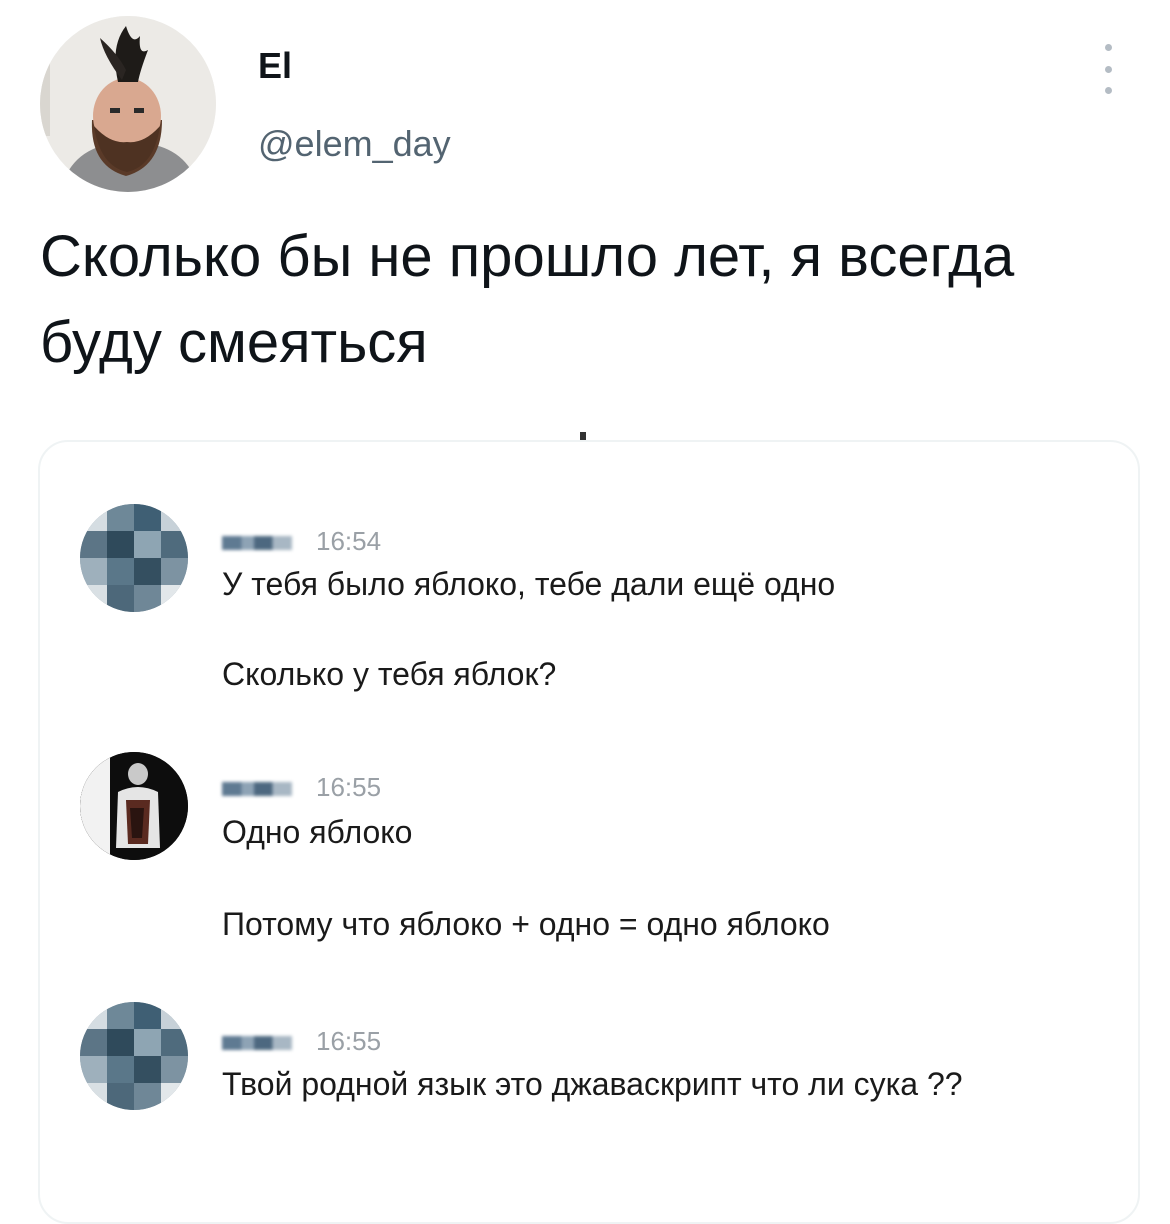 The image size is (1170, 1224). I want to click on author-handle: @elem_day, so click(354, 144).